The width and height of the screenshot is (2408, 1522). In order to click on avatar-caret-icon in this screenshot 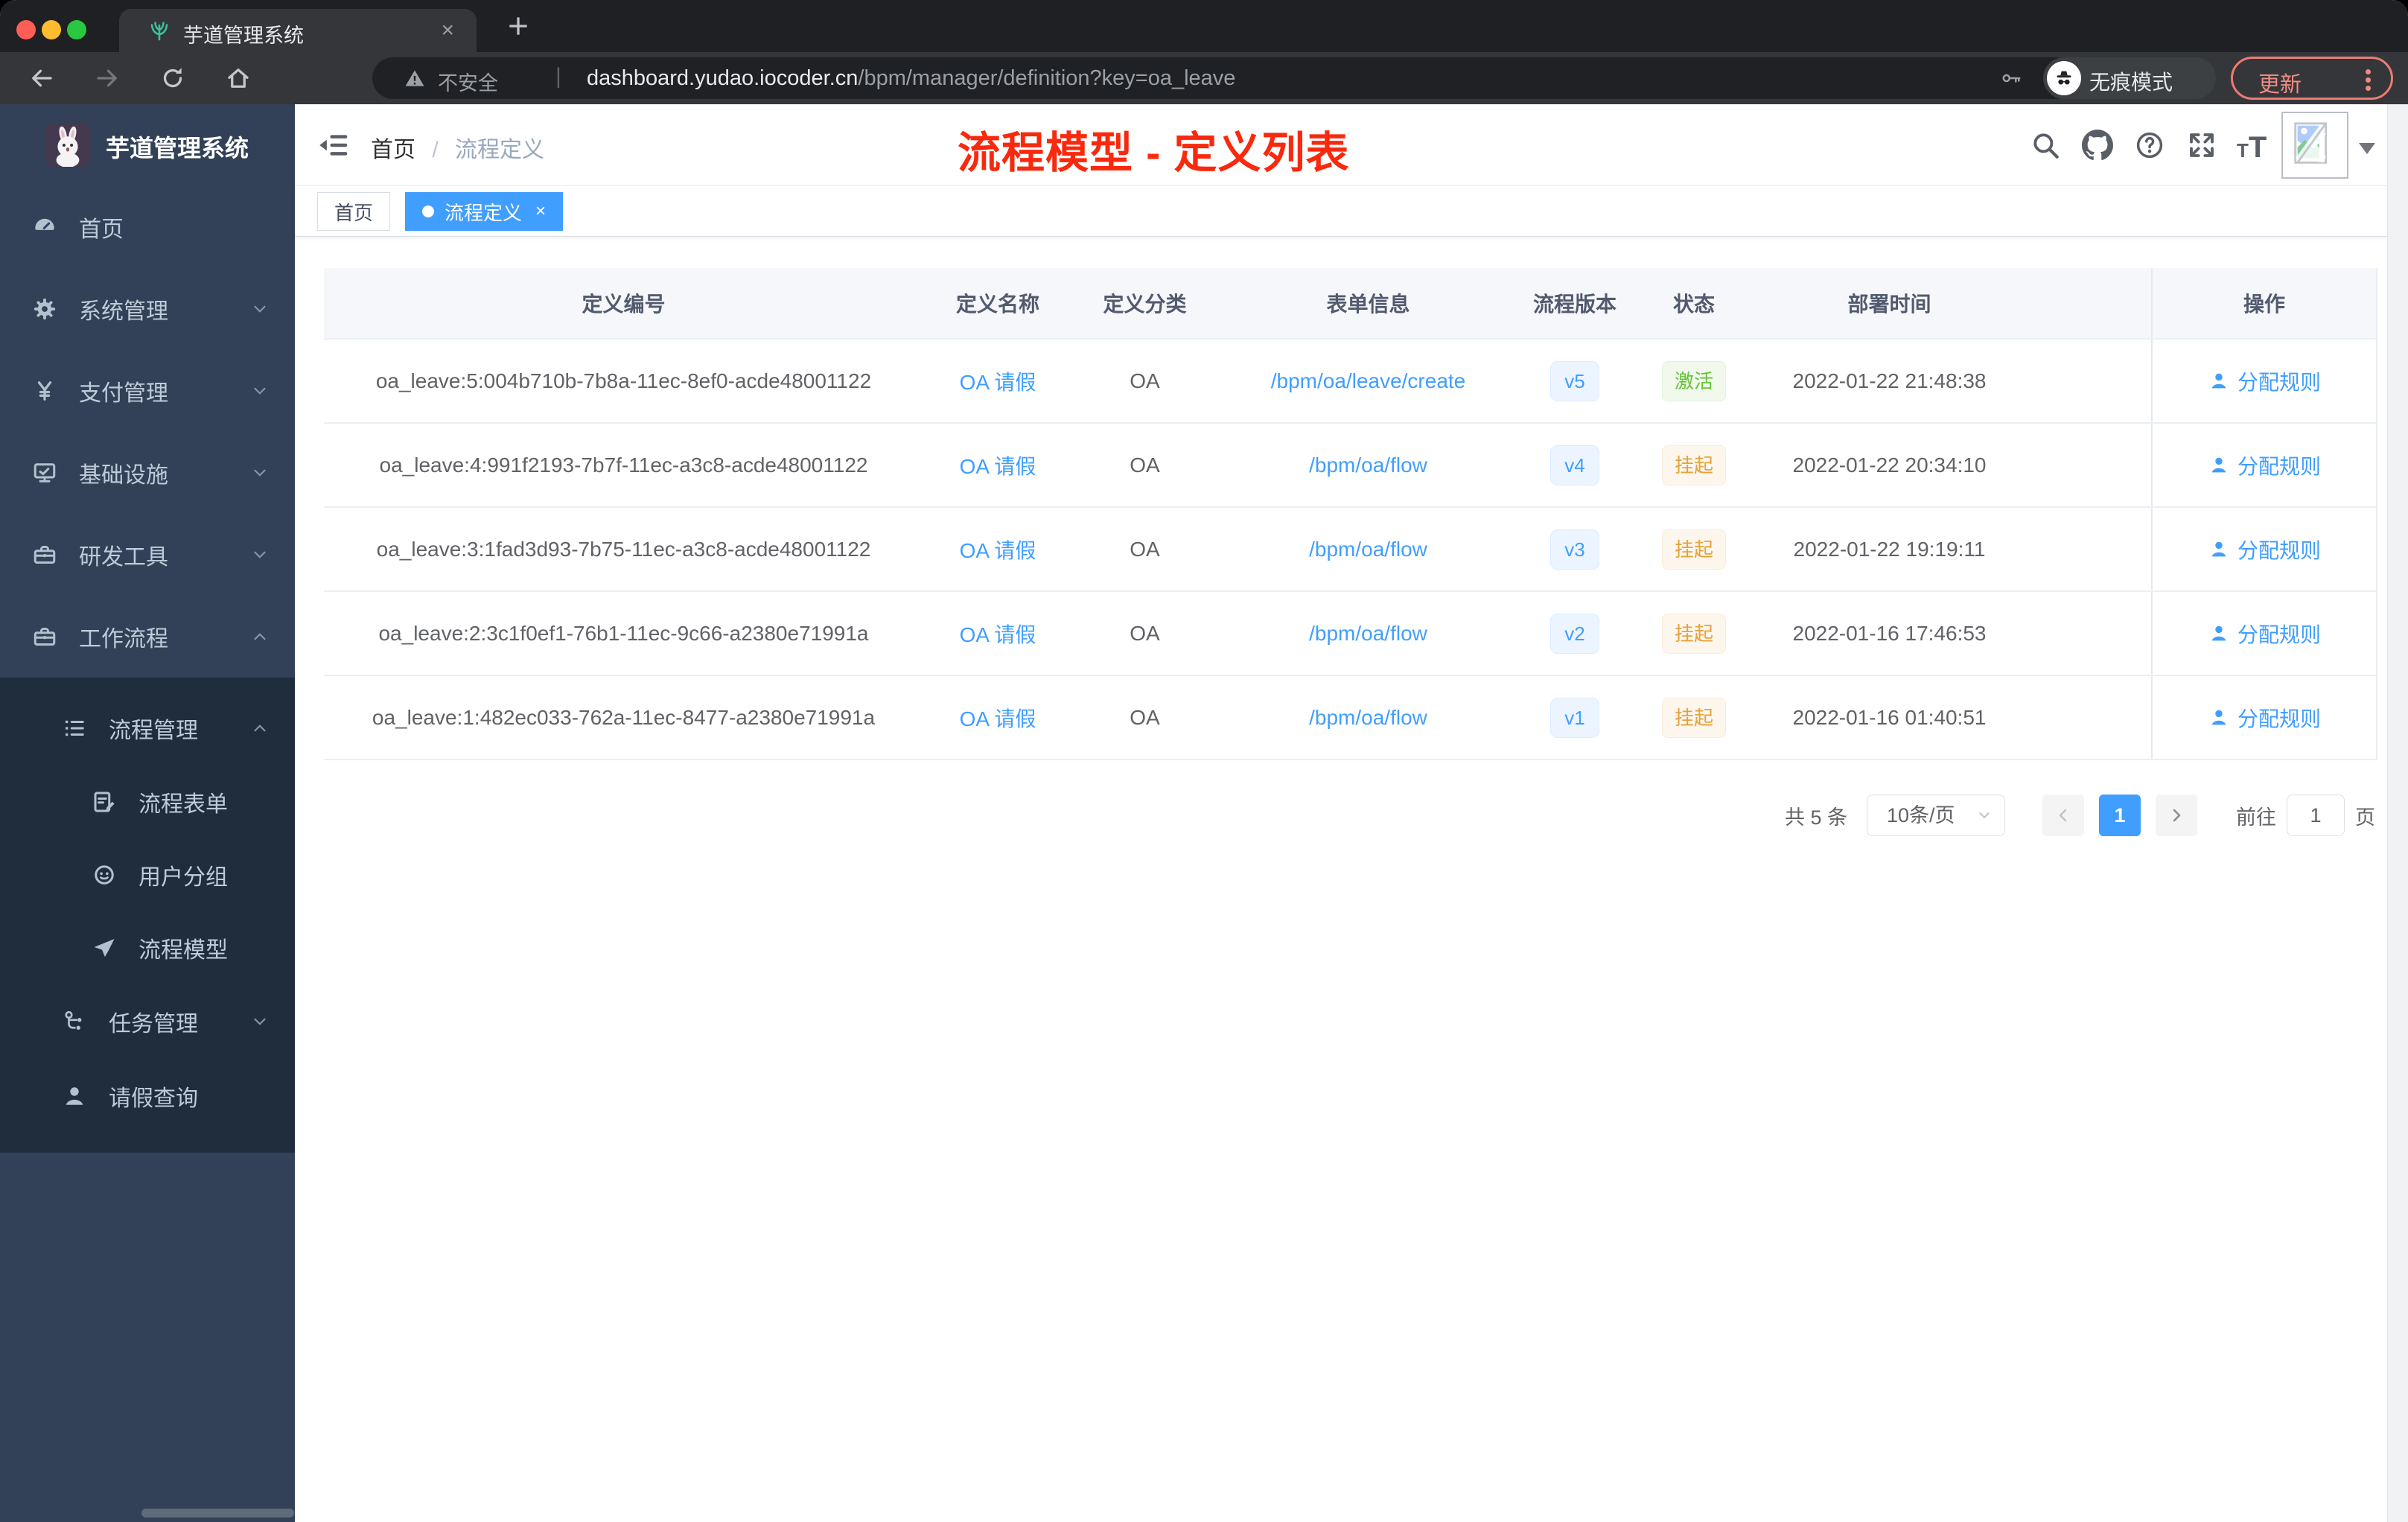, I will do `click(2367, 148)`.